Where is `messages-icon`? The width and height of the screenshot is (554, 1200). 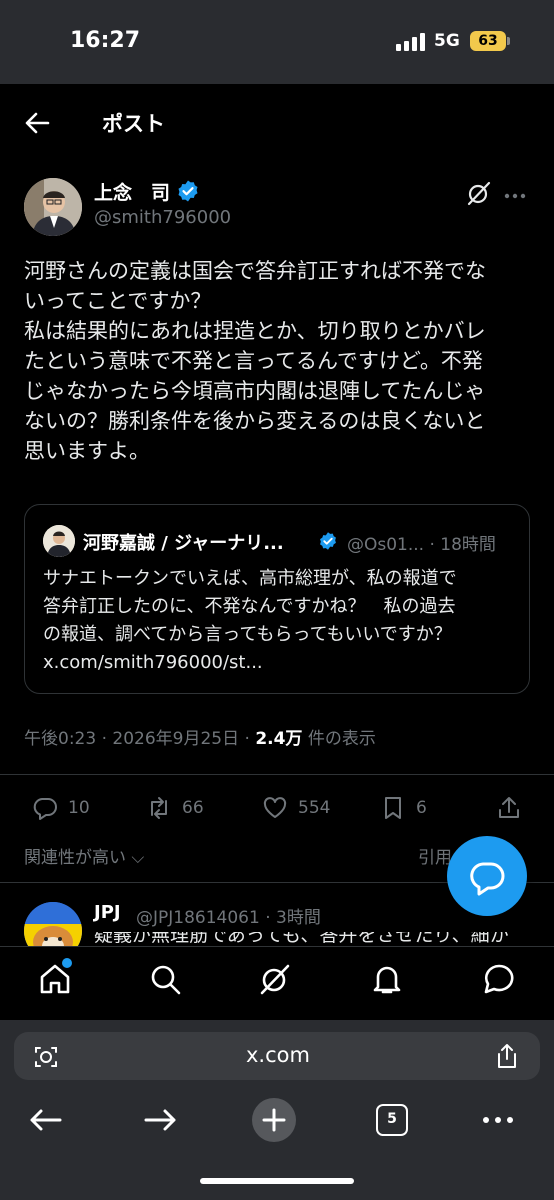 messages-icon is located at coordinates (499, 979).